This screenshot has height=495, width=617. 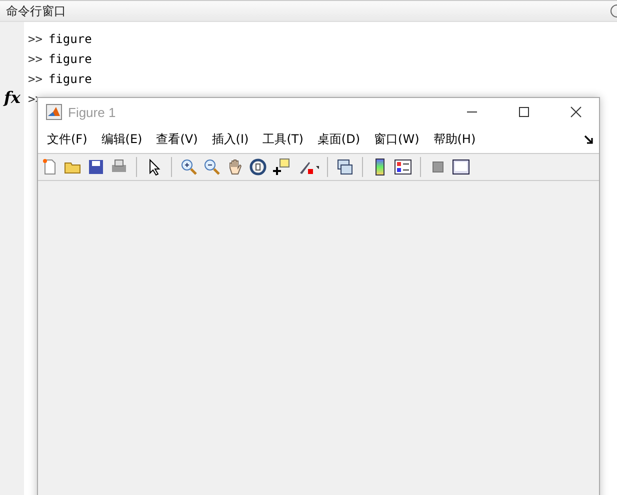 What do you see at coordinates (461, 167) in the screenshot?
I see `window-icon` at bounding box center [461, 167].